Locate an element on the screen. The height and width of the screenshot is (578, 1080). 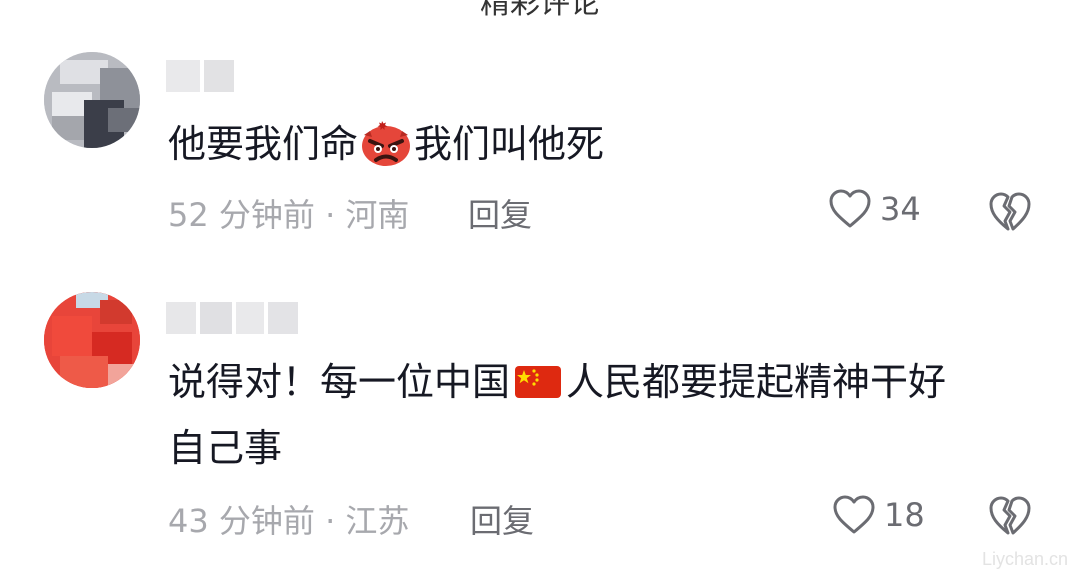
comment-text: 说得对！每一位中国 人民都要提起精神干好 is located at coordinates (557, 382).